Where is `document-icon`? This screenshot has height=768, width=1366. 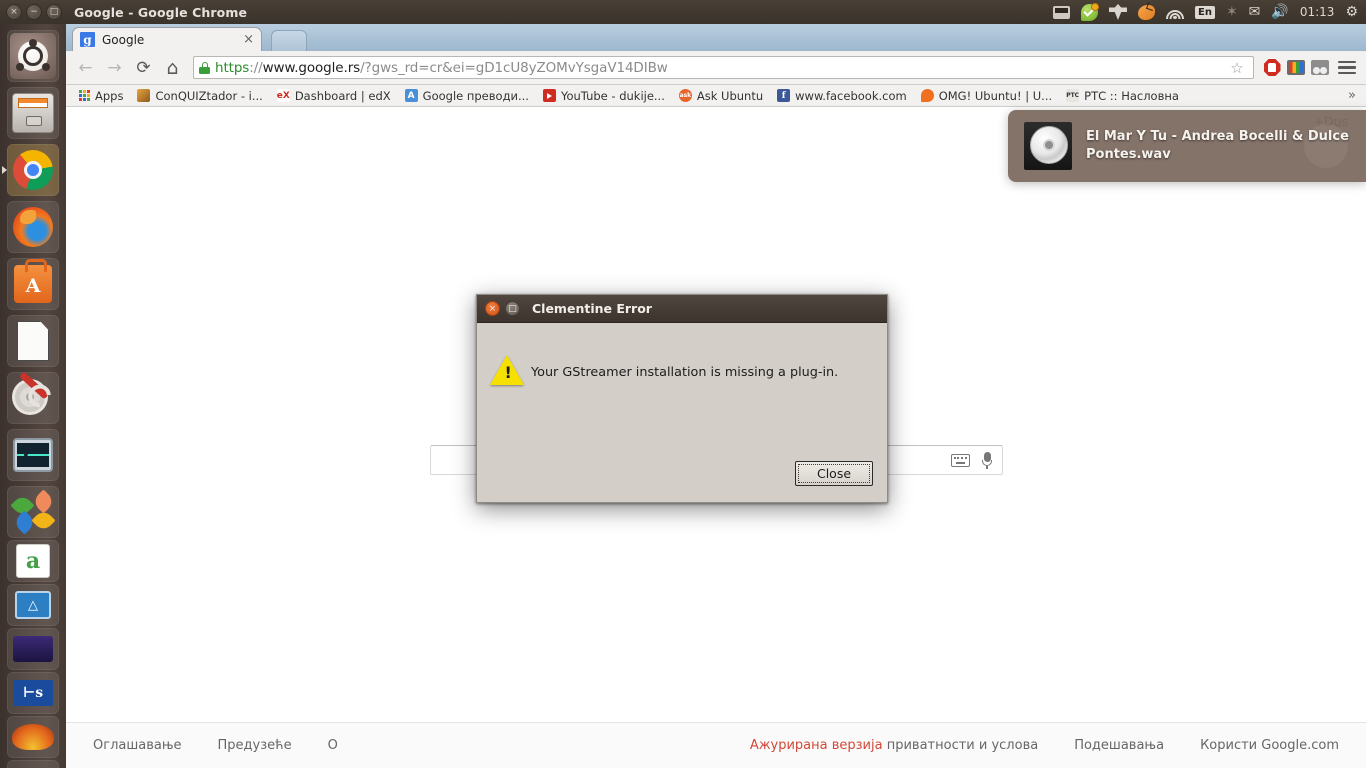 document-icon is located at coordinates (33, 341).